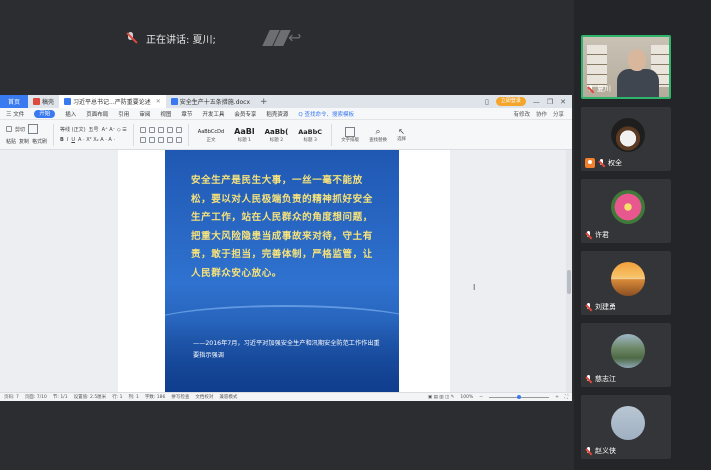  I want to click on menu-insert: 插入, so click(70, 114).